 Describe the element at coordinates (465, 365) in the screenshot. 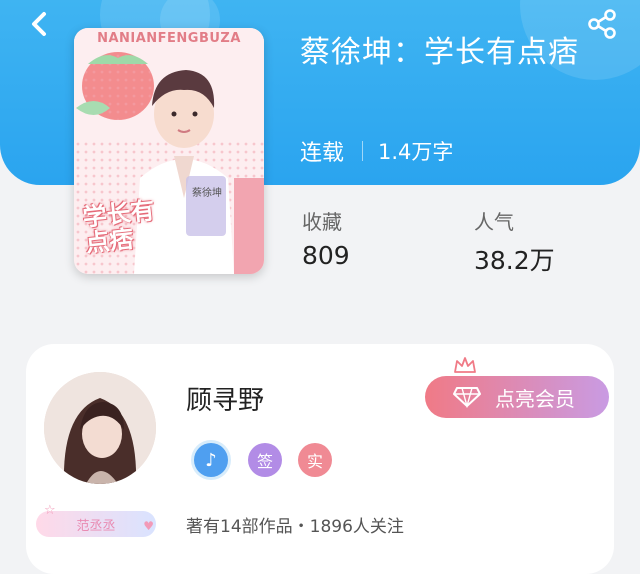

I see `crown-icon` at that location.